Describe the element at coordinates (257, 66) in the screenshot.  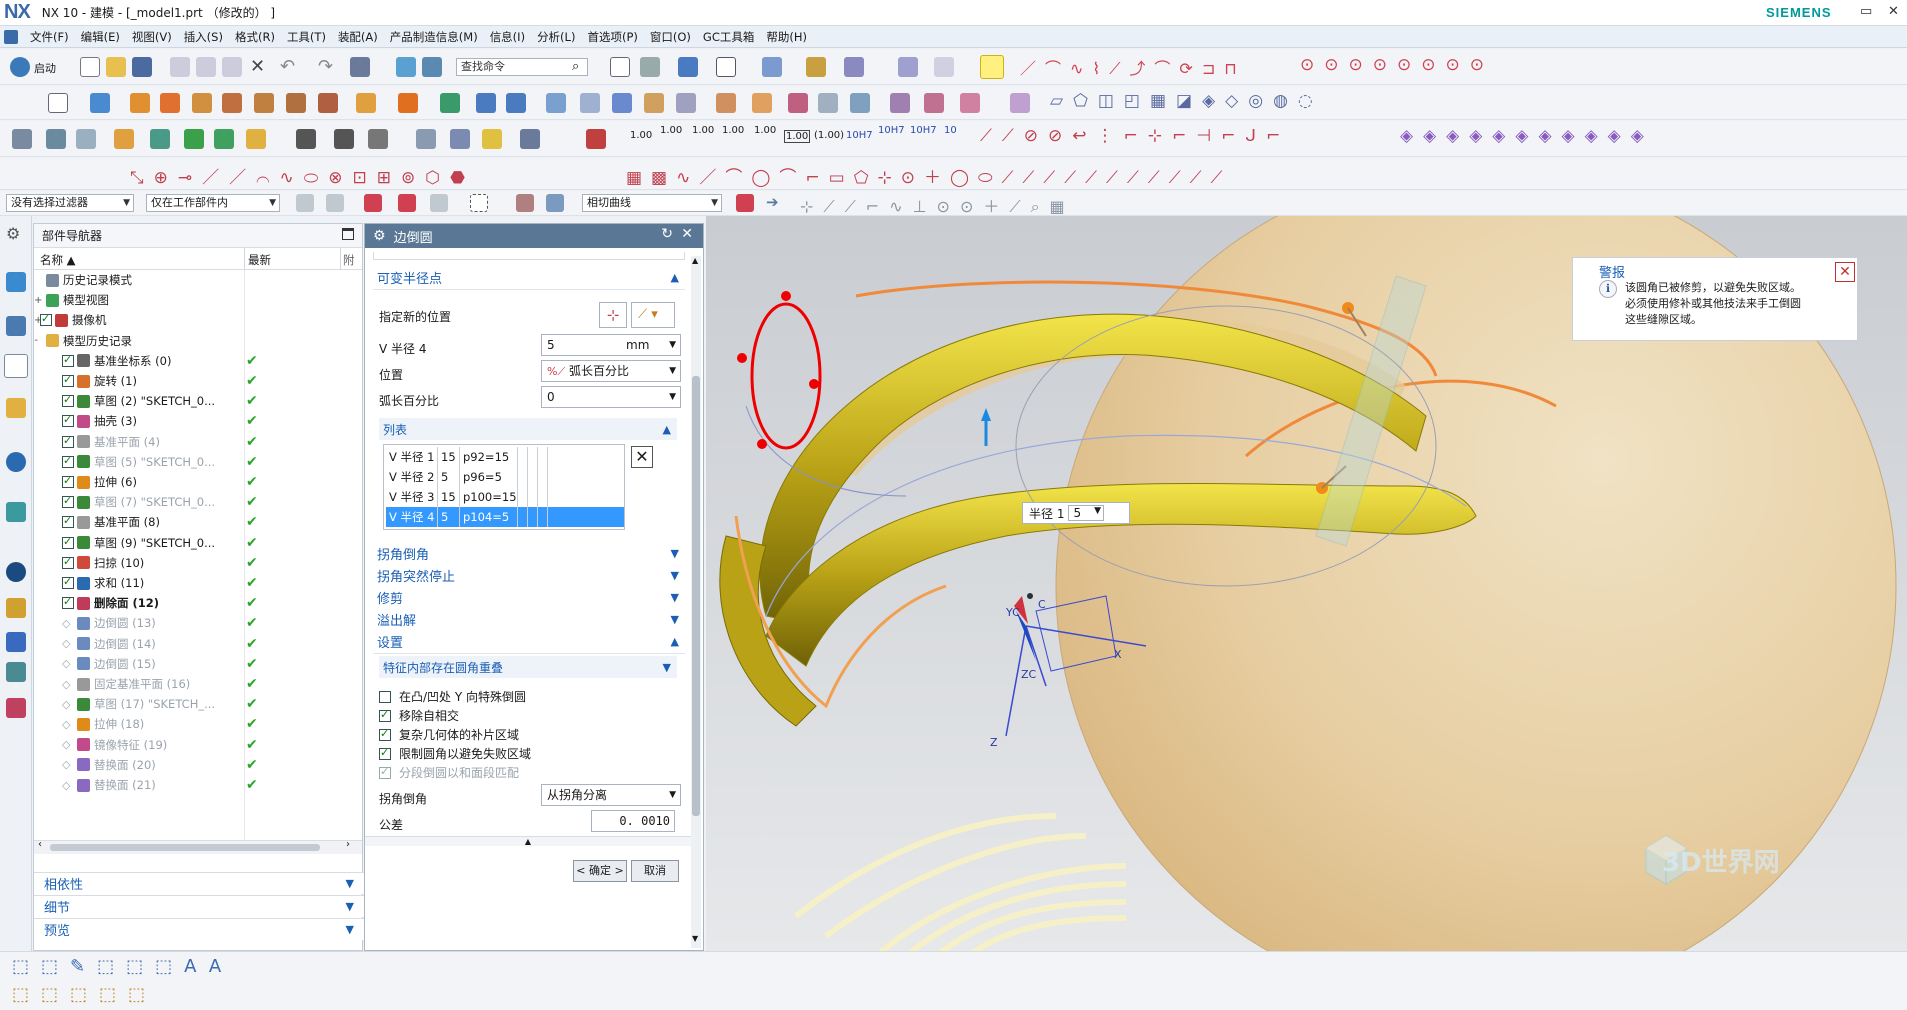
I see `delete-icon: ✕` at that location.